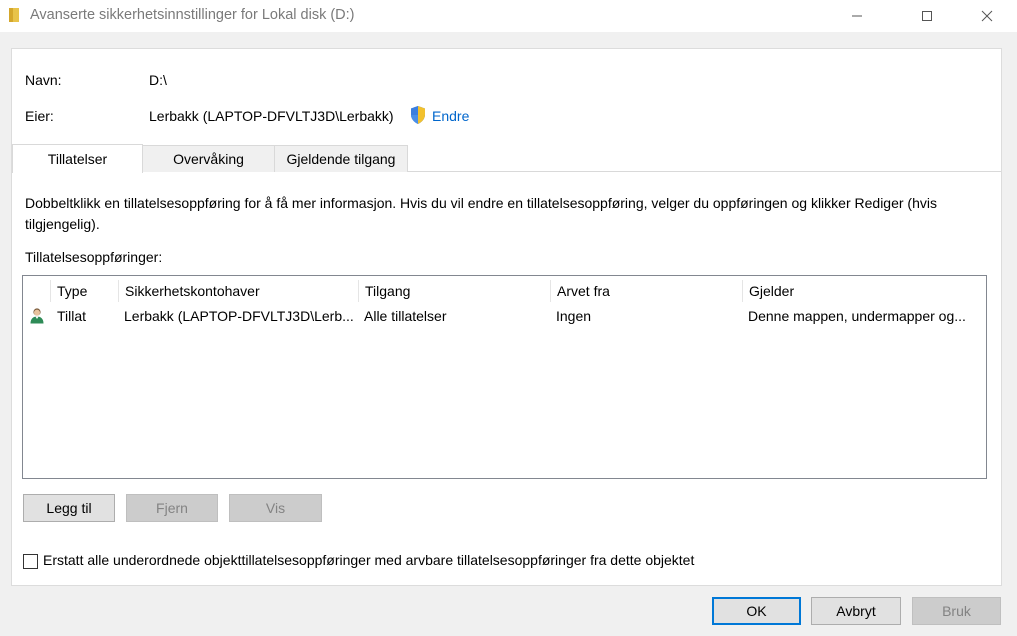  I want to click on replace-permissions-checkbox, so click(30, 561).